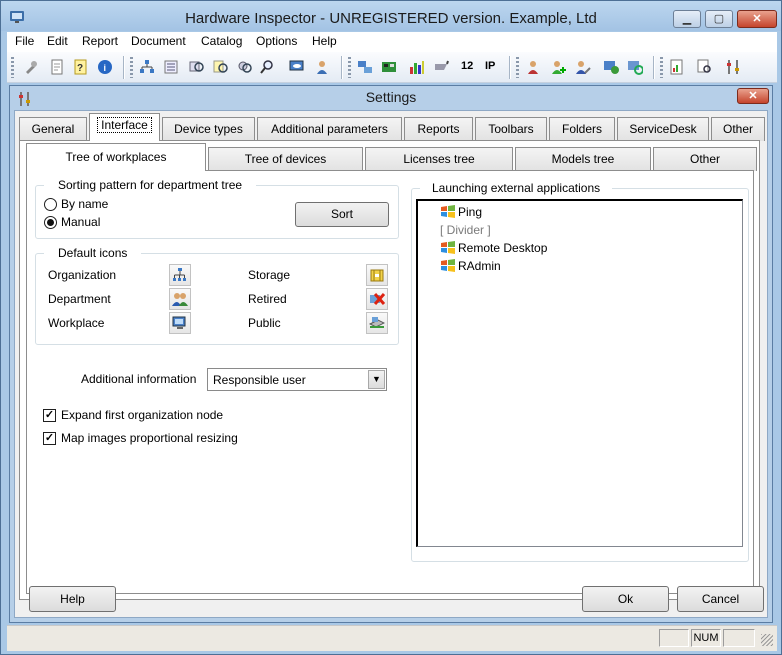 The width and height of the screenshot is (782, 655). I want to click on subtab-models-tree: Models tree, so click(583, 159).